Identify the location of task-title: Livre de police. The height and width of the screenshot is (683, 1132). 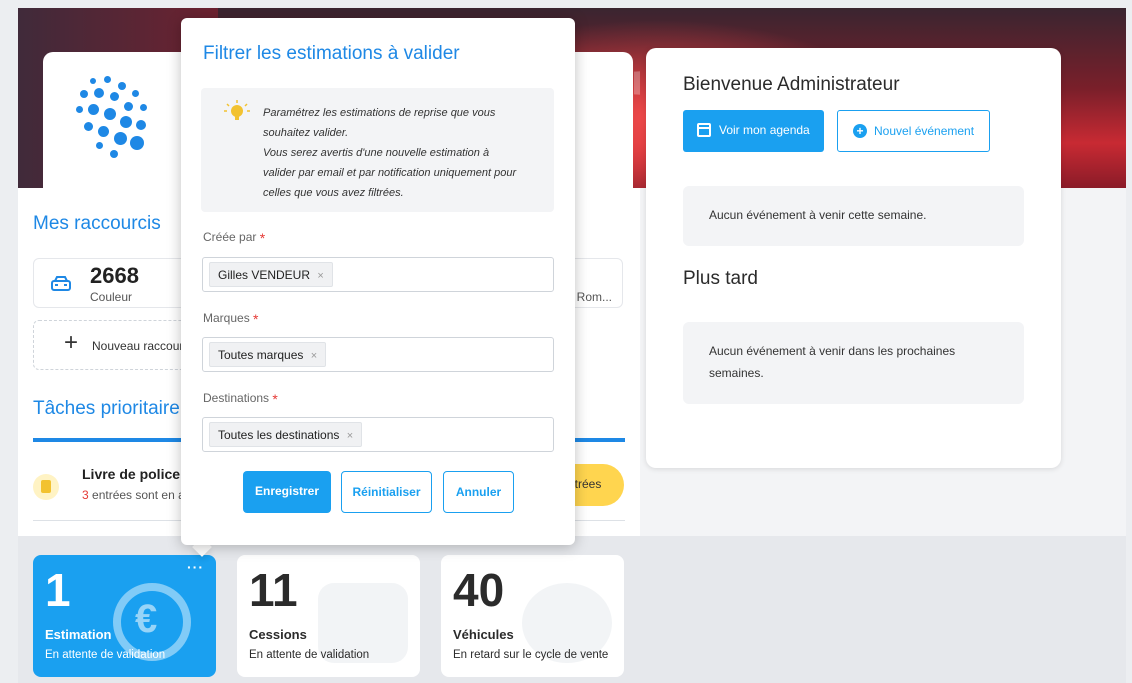
(131, 474).